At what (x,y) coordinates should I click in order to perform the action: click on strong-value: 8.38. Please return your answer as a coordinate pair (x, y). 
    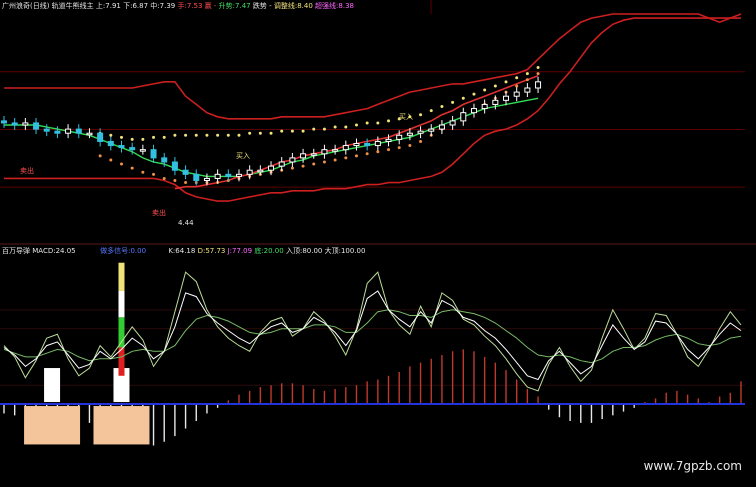
    Looking at the image, I should click on (346, 6).